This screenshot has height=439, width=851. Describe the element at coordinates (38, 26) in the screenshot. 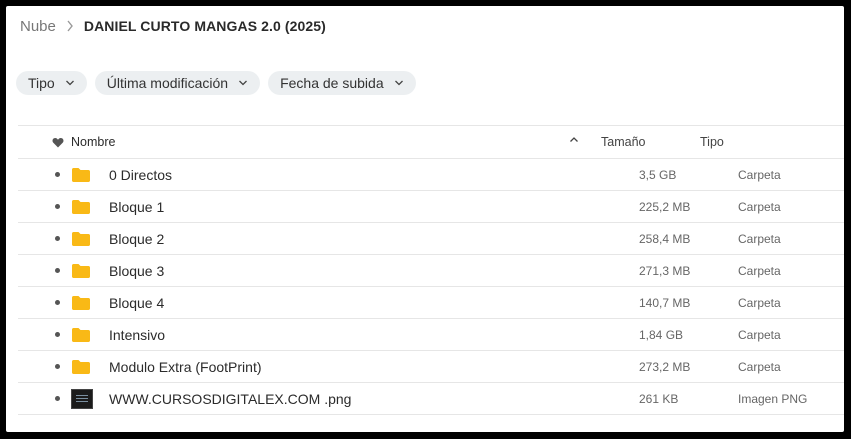

I see `breadcrumb-root: Nube` at that location.